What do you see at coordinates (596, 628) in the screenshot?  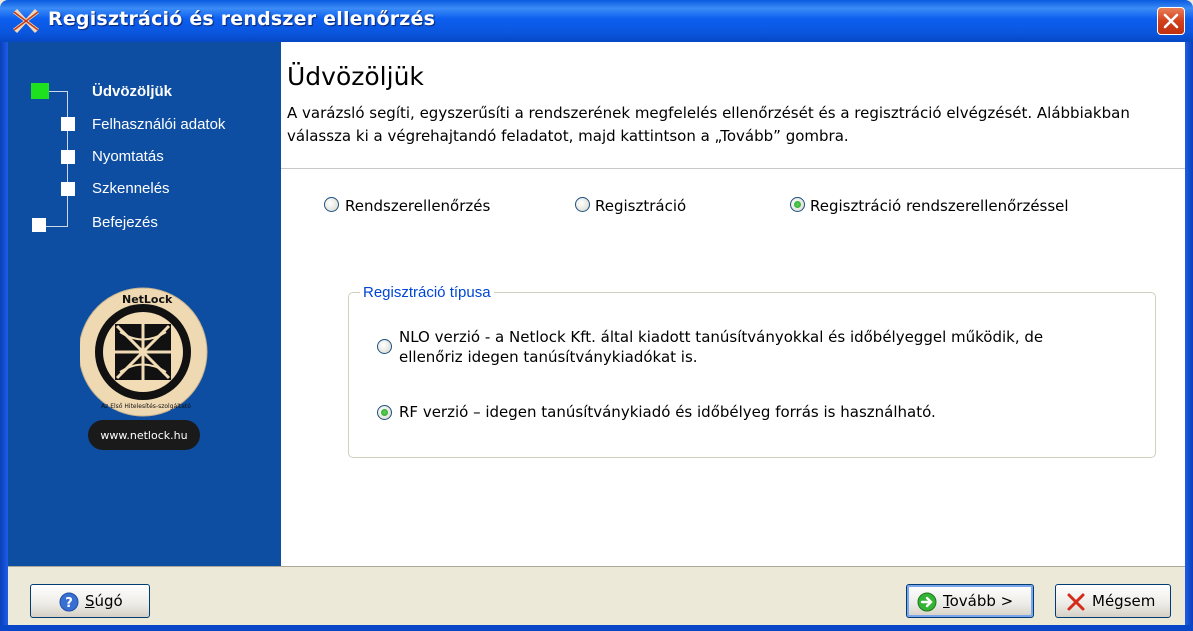 I see `window-frame-bottom` at bounding box center [596, 628].